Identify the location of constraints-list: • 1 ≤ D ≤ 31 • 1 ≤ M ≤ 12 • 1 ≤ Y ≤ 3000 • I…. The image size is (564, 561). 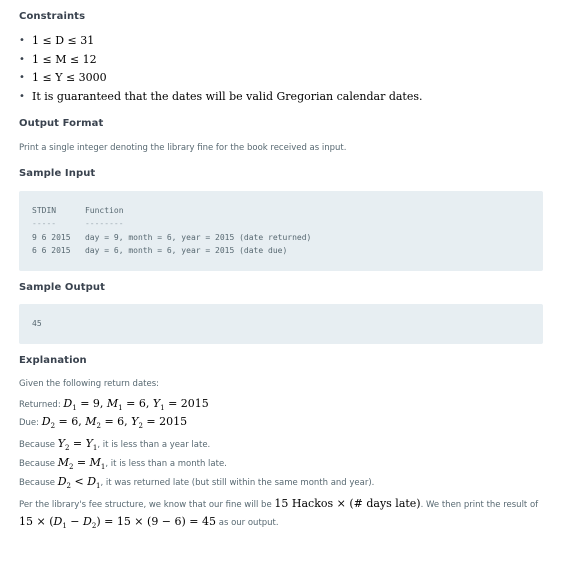
(221, 71).